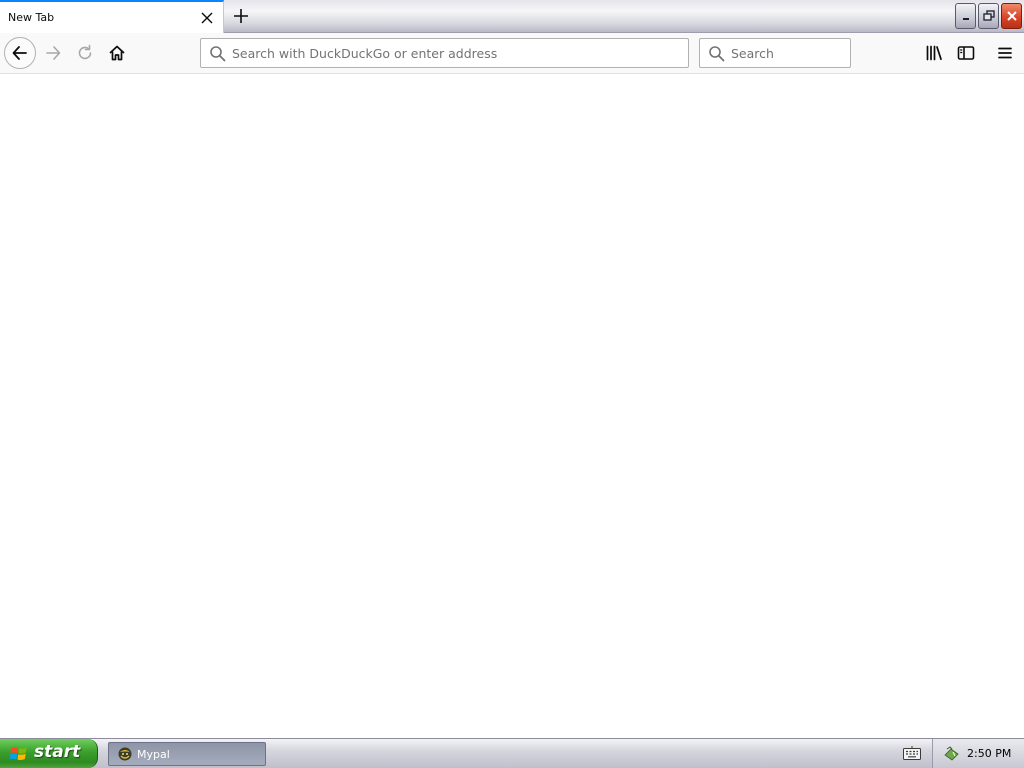  I want to click on plus-icon, so click(241, 16).